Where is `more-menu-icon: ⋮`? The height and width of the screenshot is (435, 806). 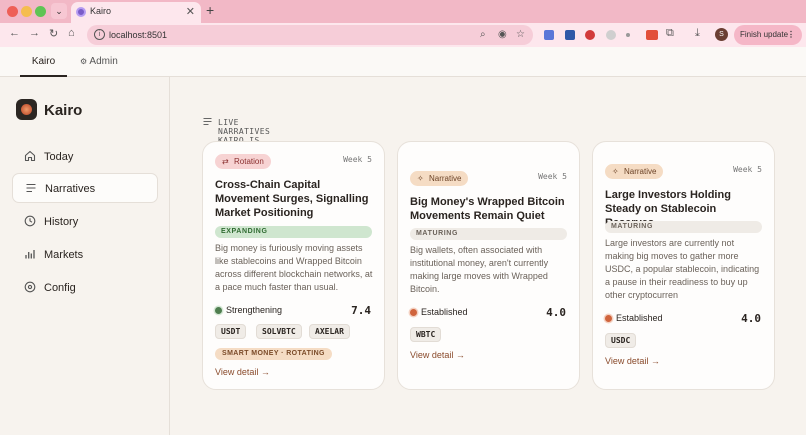 more-menu-icon: ⋮ is located at coordinates (791, 35).